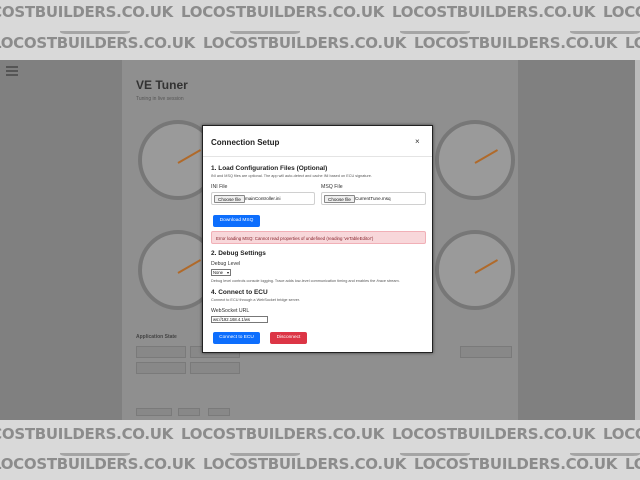  I want to click on debug-level-select: None ▾, so click(221, 272).